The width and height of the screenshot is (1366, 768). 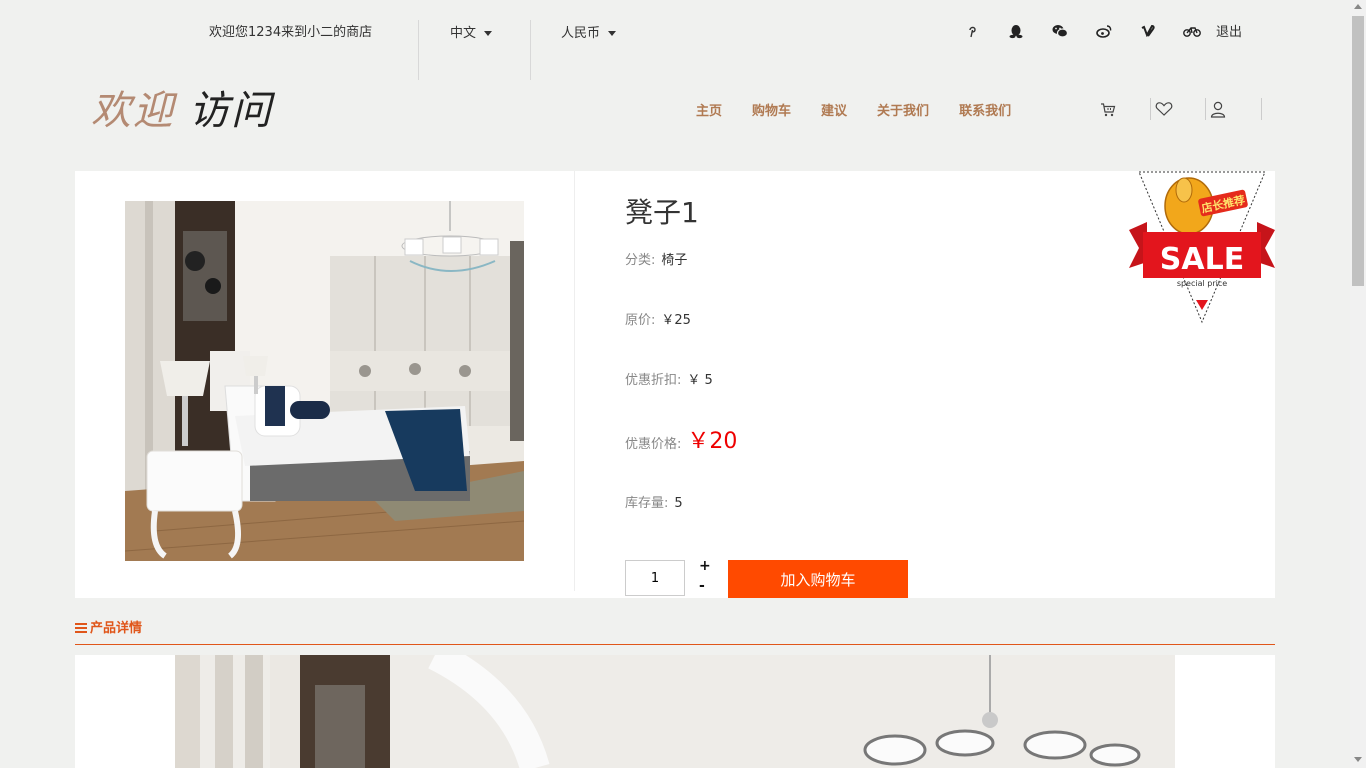 What do you see at coordinates (1358, 384) in the screenshot?
I see `page-scrollbar` at bounding box center [1358, 384].